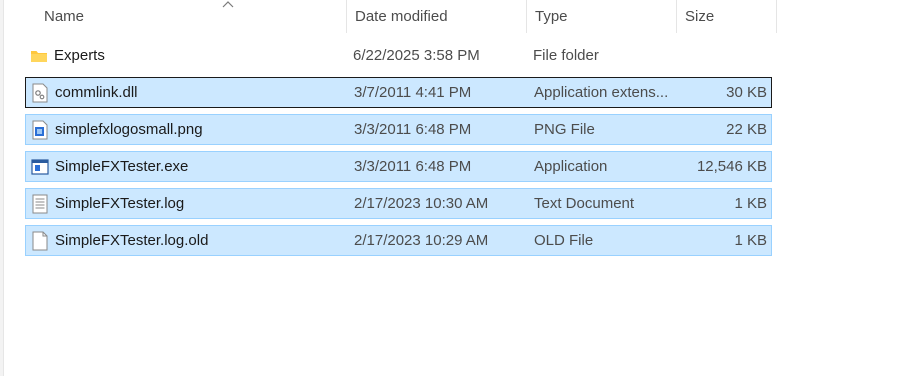 Image resolution: width=916 pixels, height=376 pixels. I want to click on column-header-type-label: Type, so click(551, 16).